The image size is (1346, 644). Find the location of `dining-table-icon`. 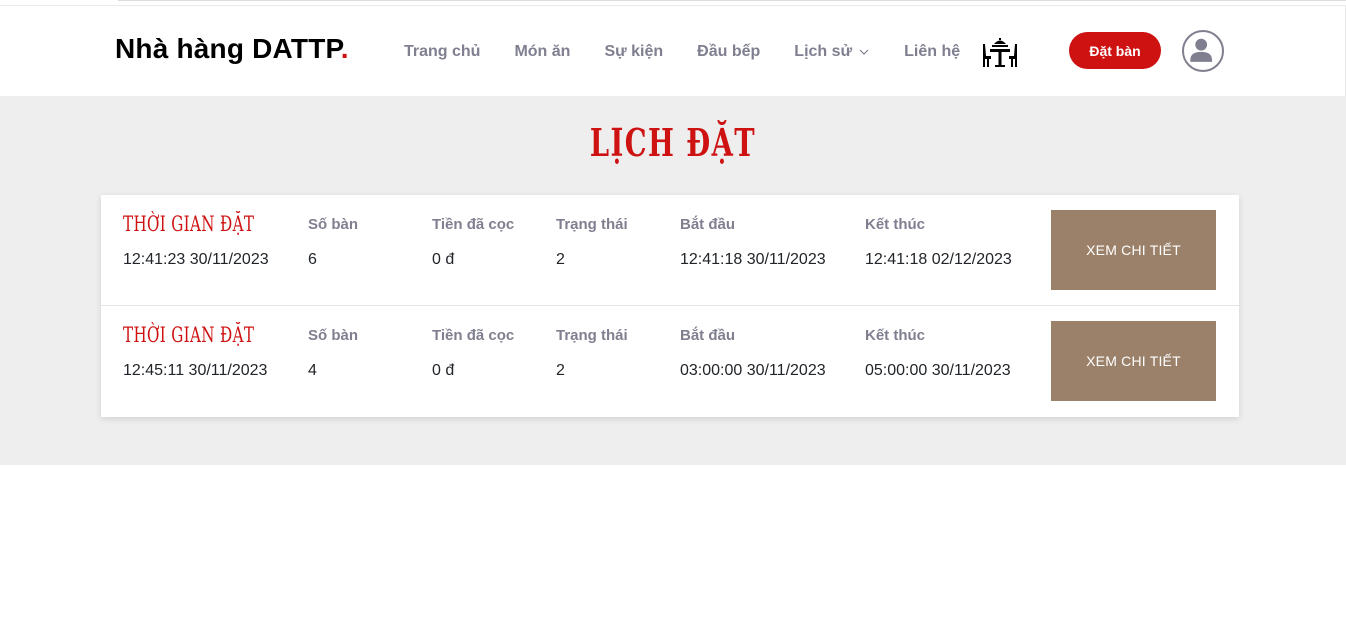

dining-table-icon is located at coordinates (1000, 52).